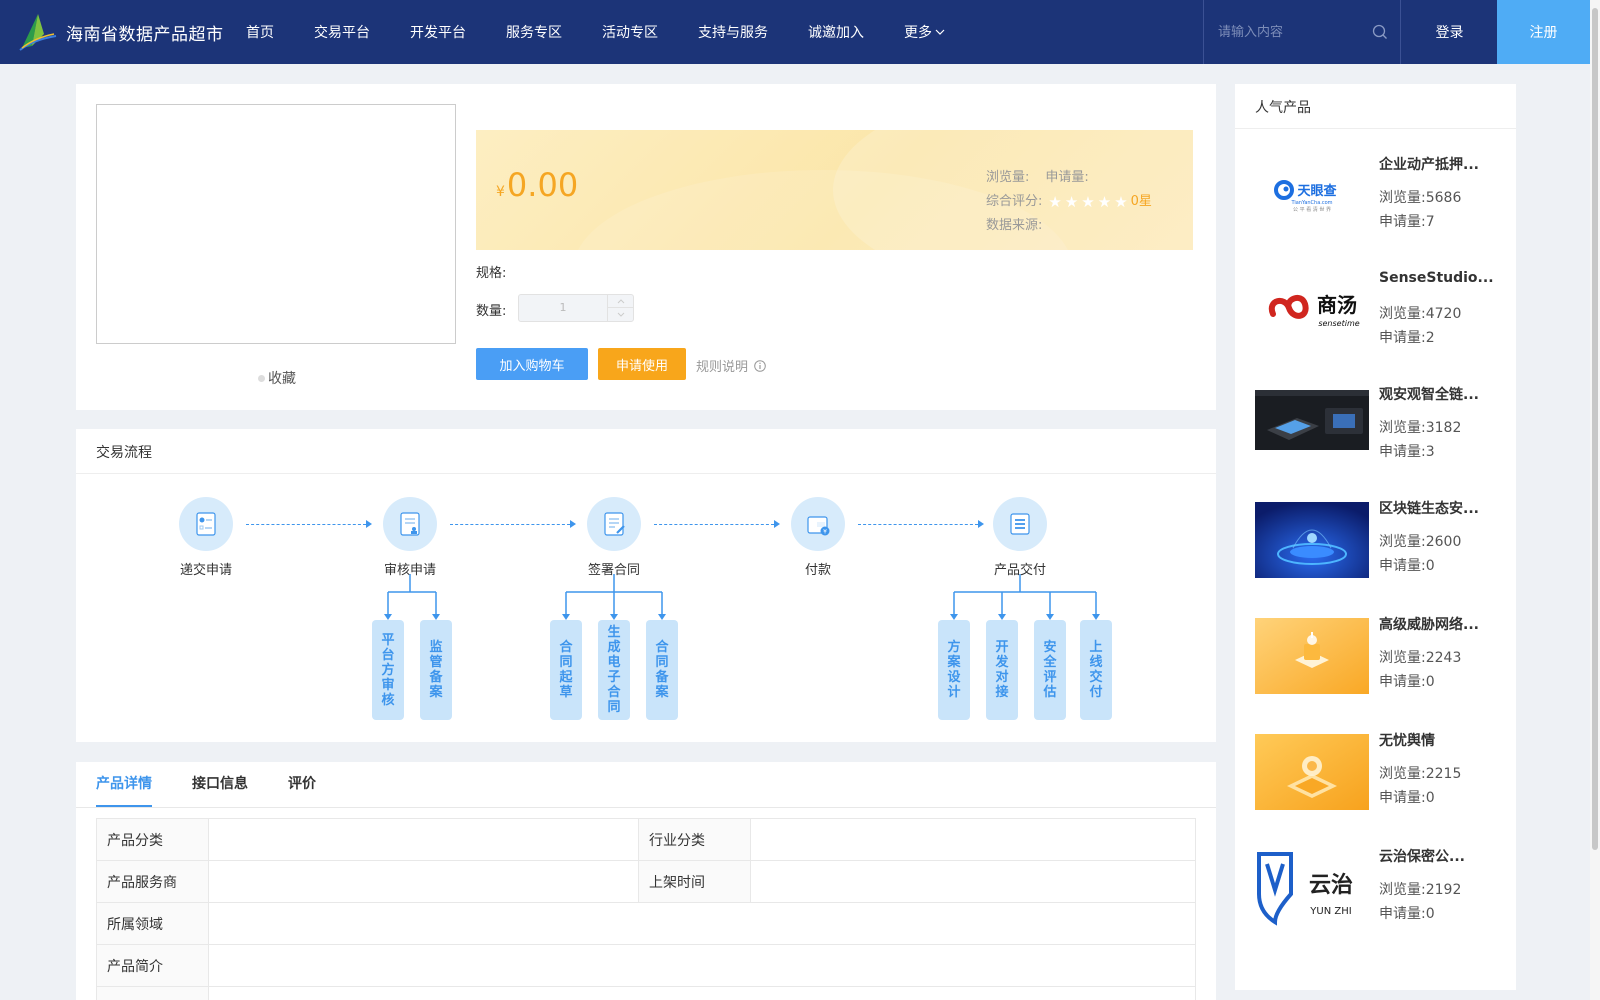  I want to click on favorite-button: 收藏, so click(277, 378).